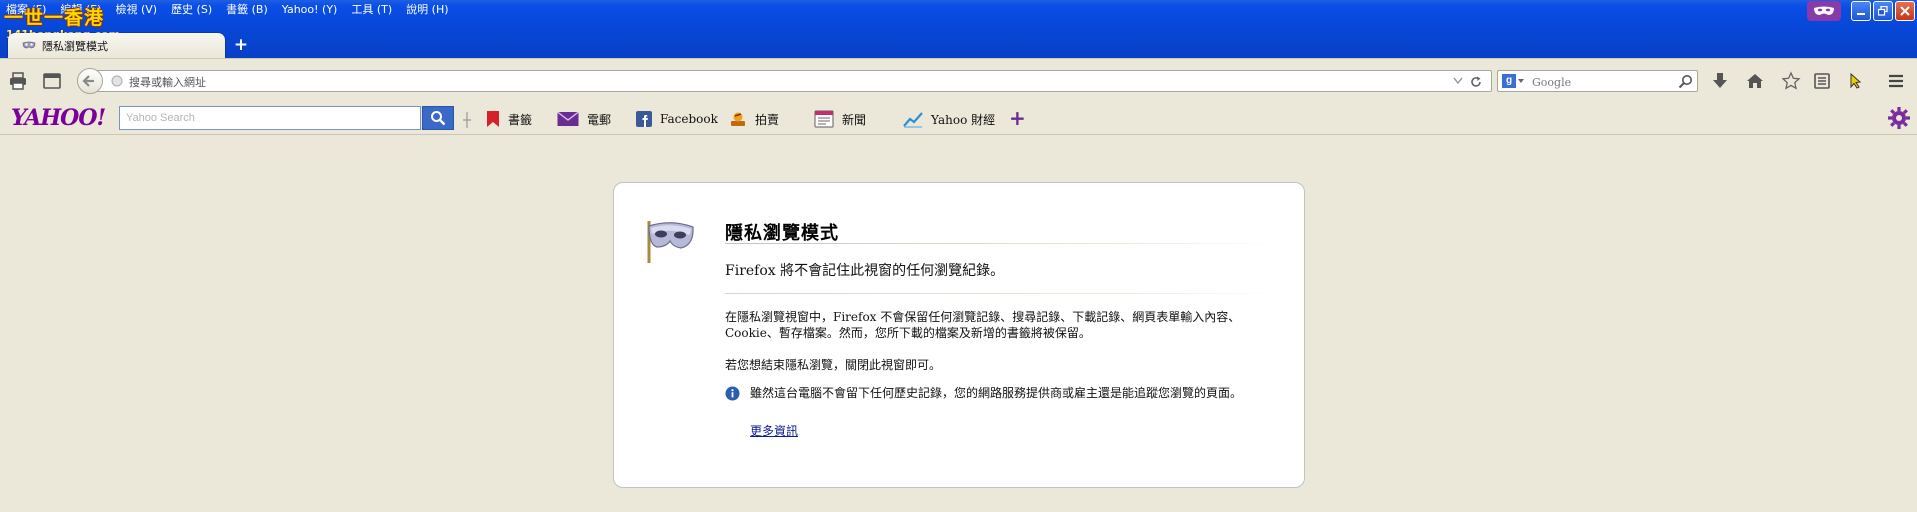 This screenshot has height=512, width=1917. What do you see at coordinates (754, 119) in the screenshot?
I see `yahoo-auction-button: 拍賣` at bounding box center [754, 119].